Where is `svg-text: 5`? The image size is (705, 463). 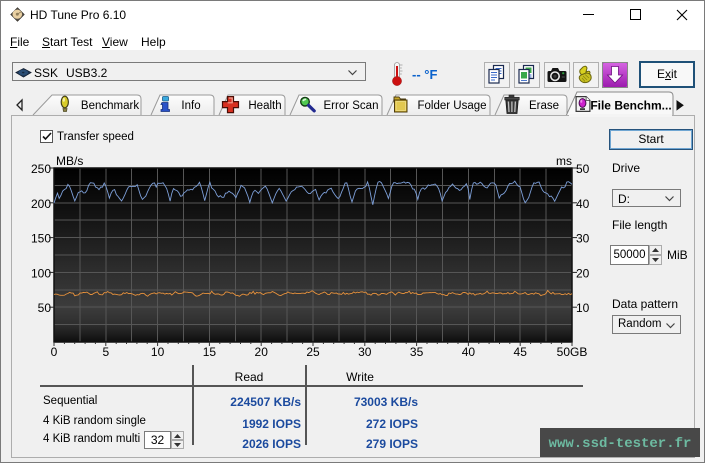 svg-text: 5 is located at coordinates (105, 352).